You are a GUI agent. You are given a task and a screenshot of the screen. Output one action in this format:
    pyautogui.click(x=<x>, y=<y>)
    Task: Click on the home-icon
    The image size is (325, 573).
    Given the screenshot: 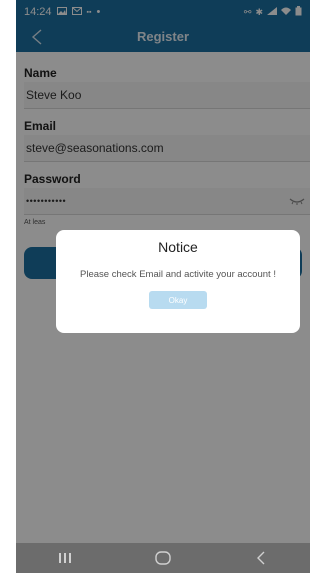 What is the action you would take?
    pyautogui.click(x=163, y=558)
    